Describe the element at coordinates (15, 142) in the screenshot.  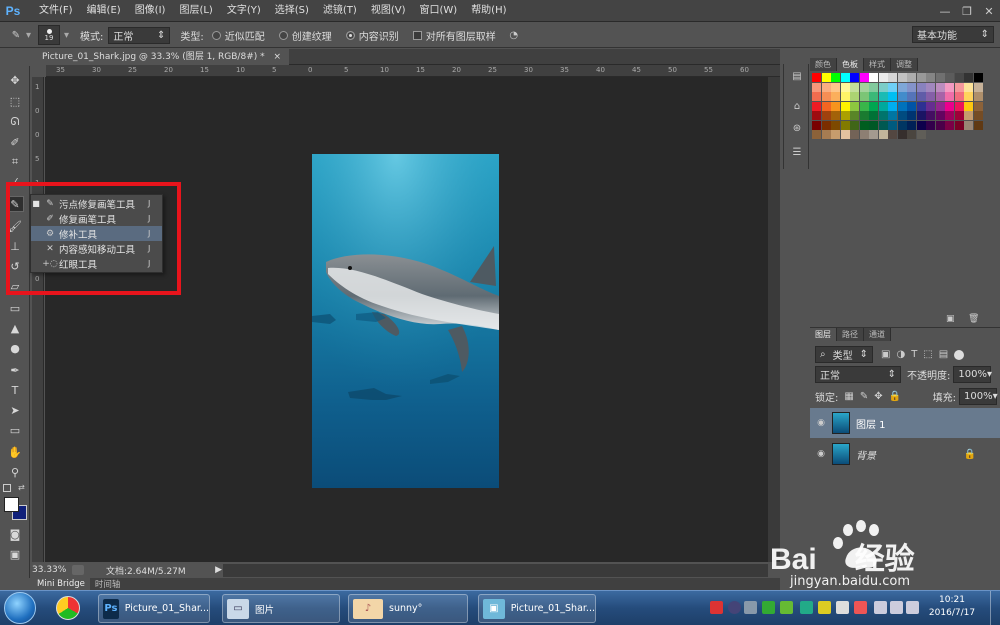
I see `quick-select-tool-icon: ✐` at that location.